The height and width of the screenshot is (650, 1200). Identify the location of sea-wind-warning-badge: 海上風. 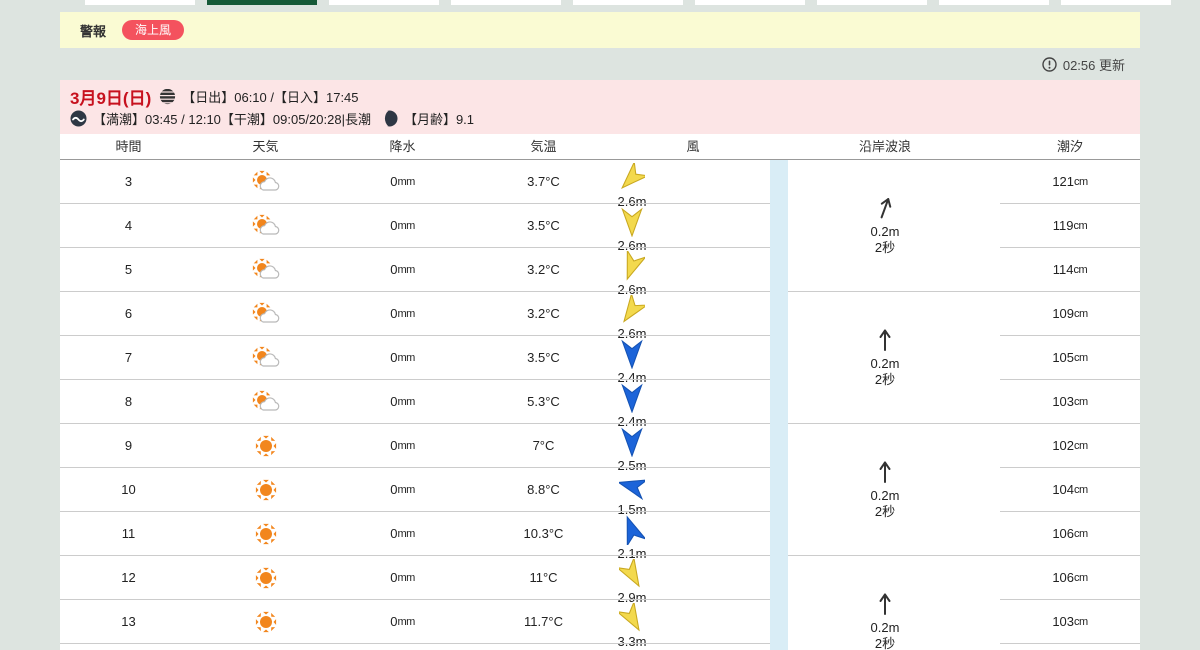
(153, 30).